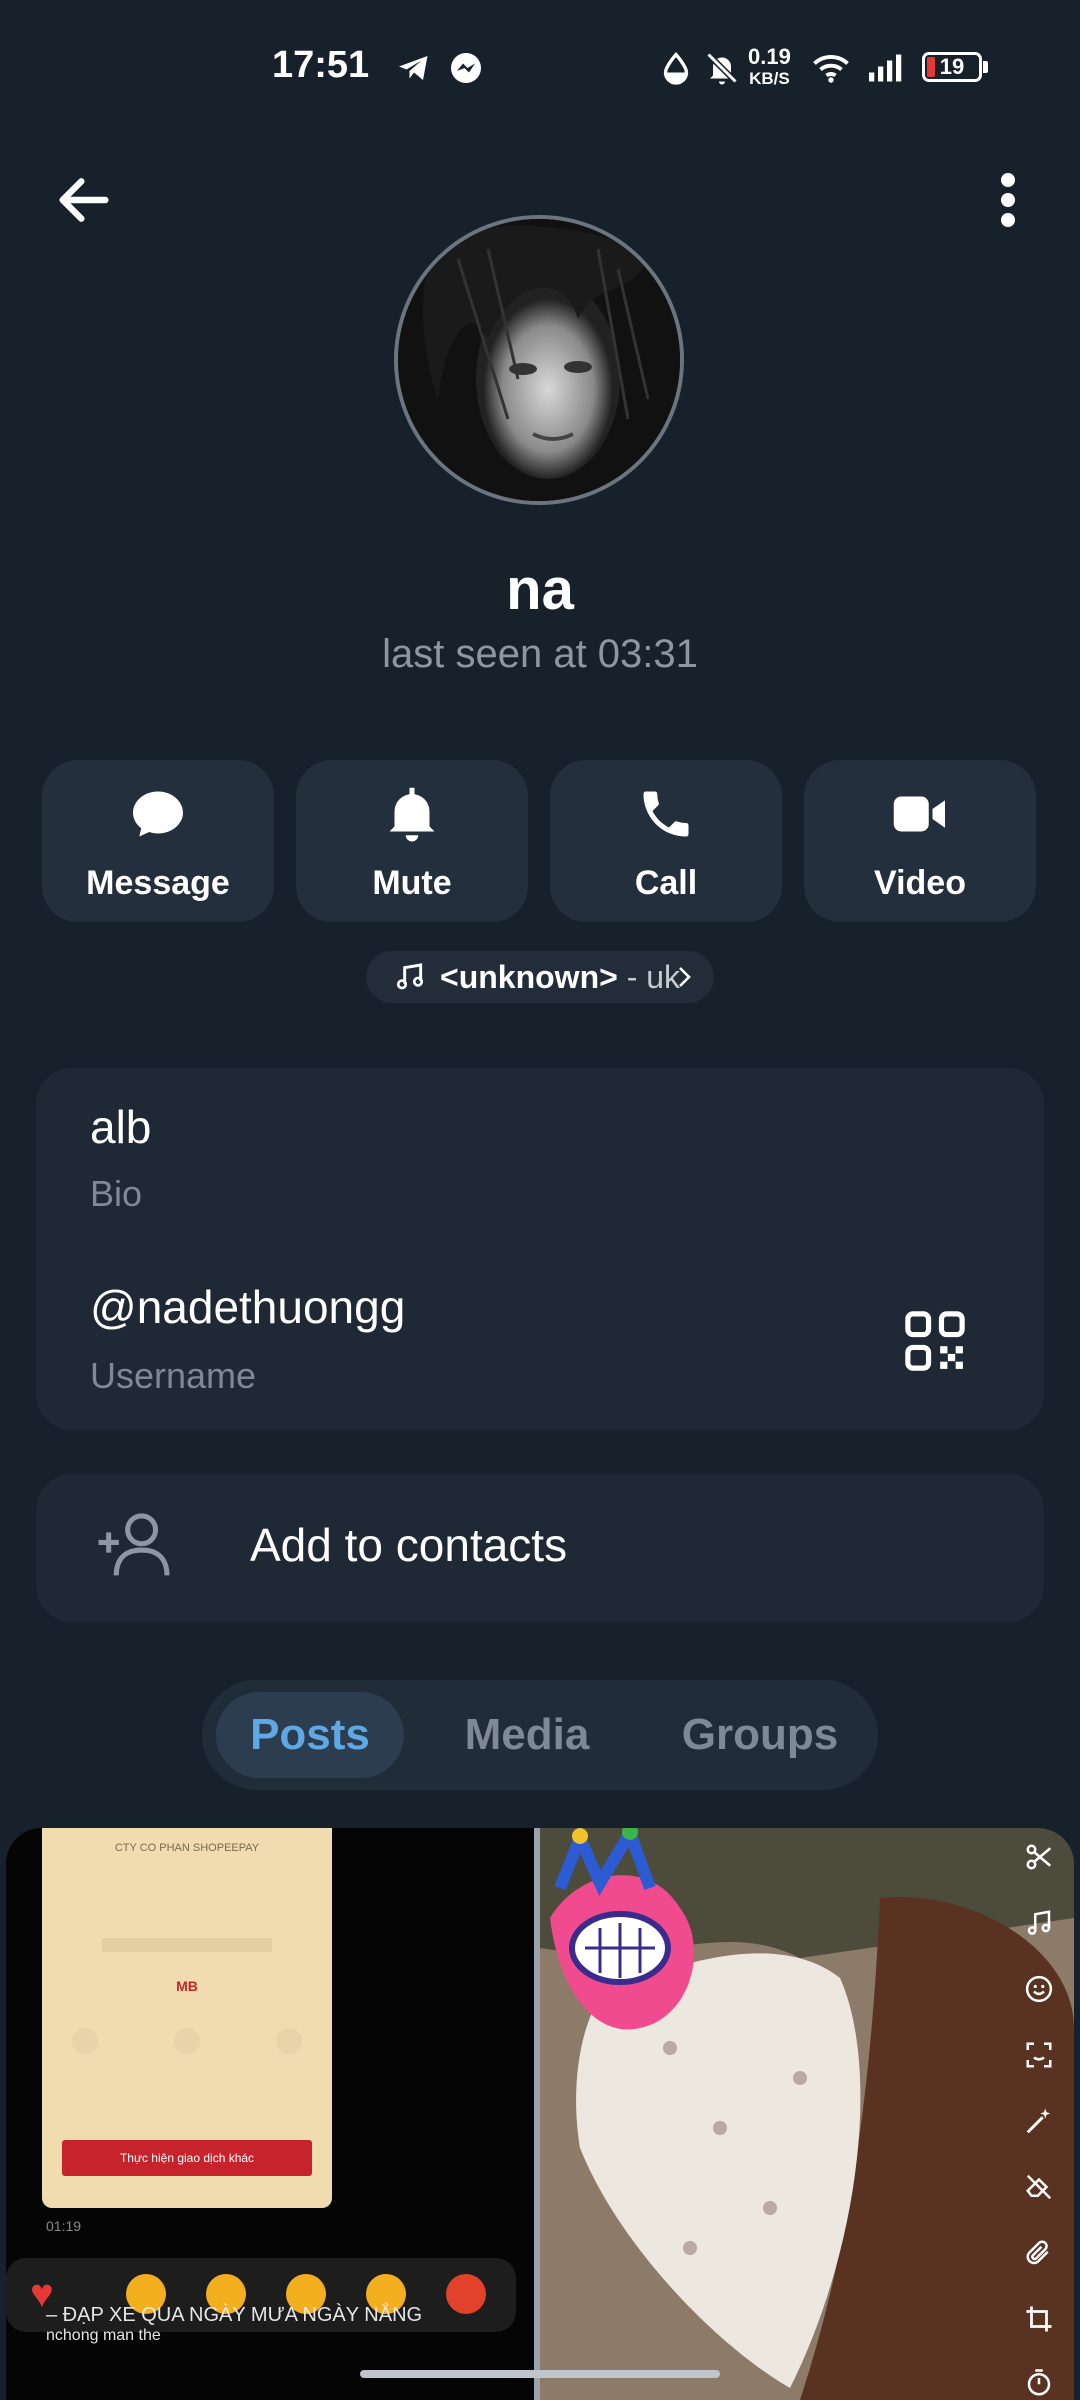 The image size is (1080, 2400). I want to click on tab-groups: Groups, so click(760, 1735).